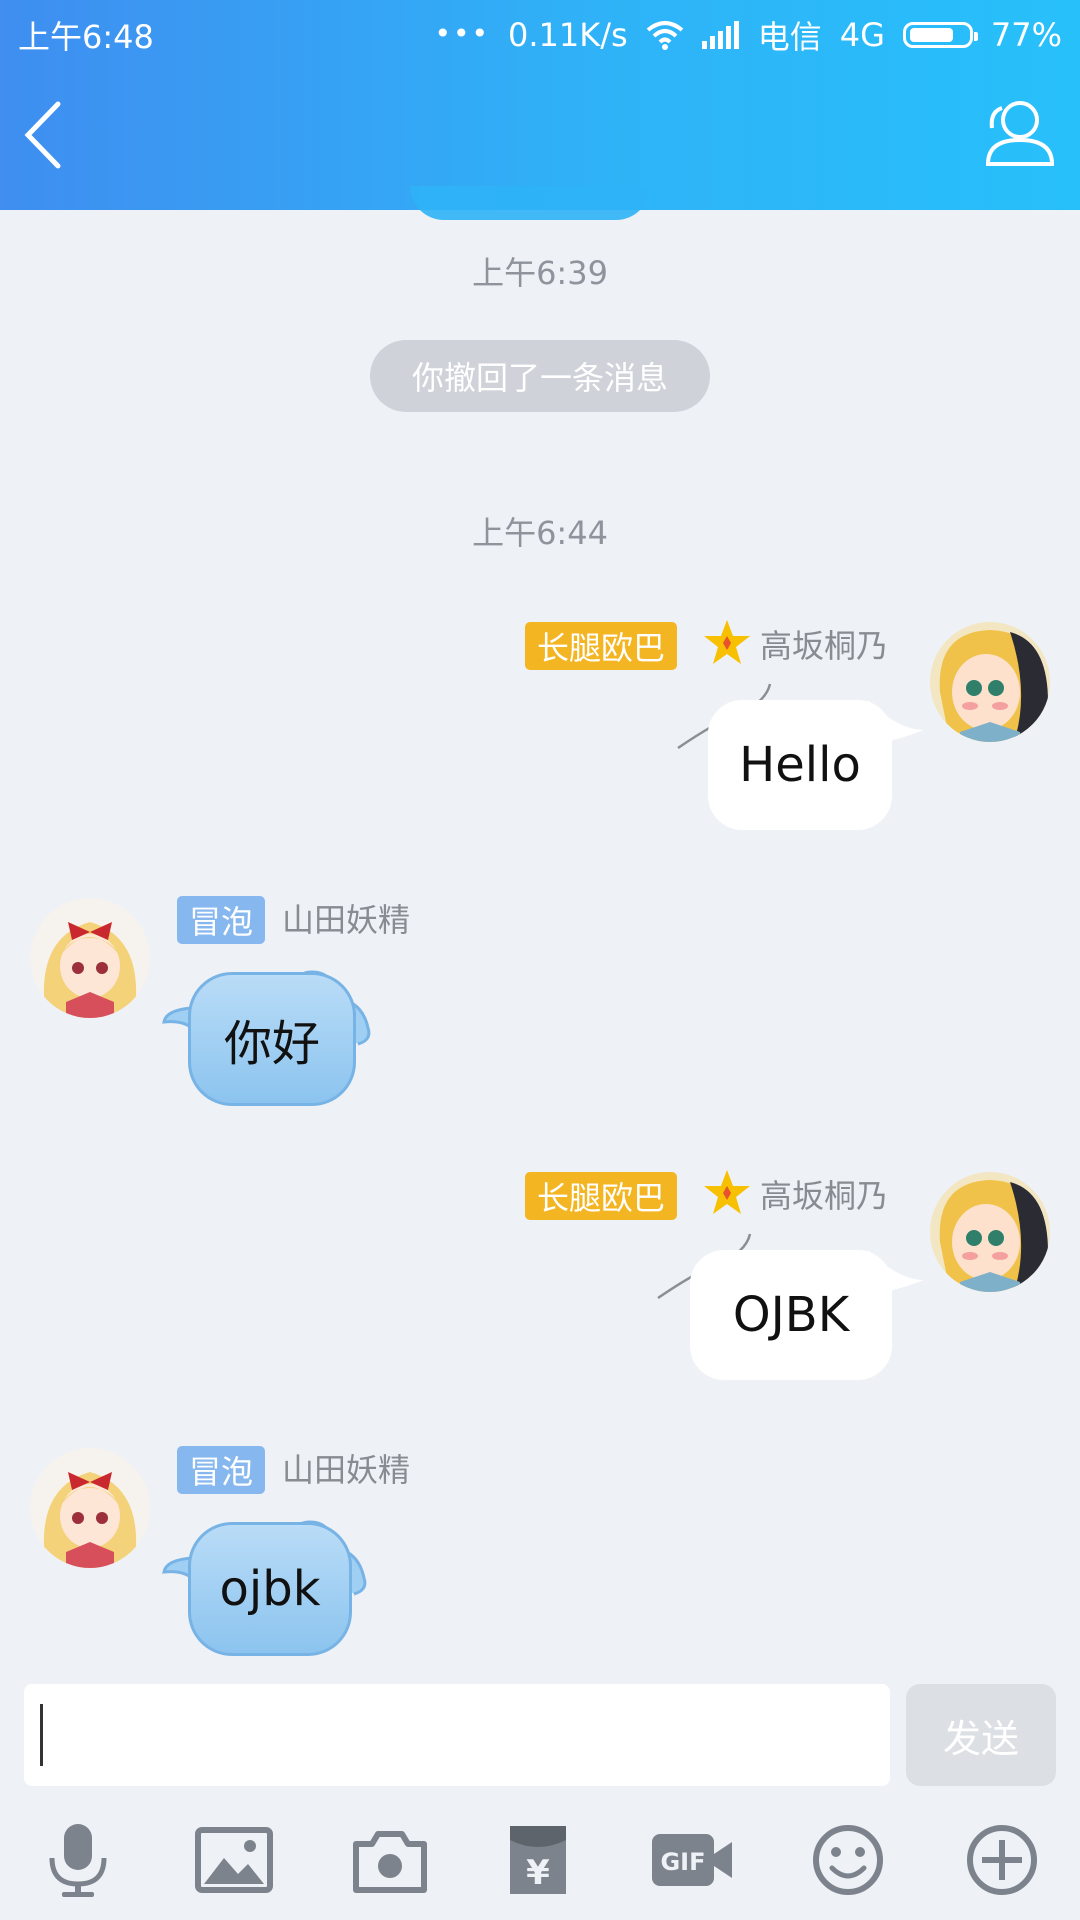 The image size is (1080, 1920). What do you see at coordinates (234, 1860) in the screenshot?
I see `image-icon` at bounding box center [234, 1860].